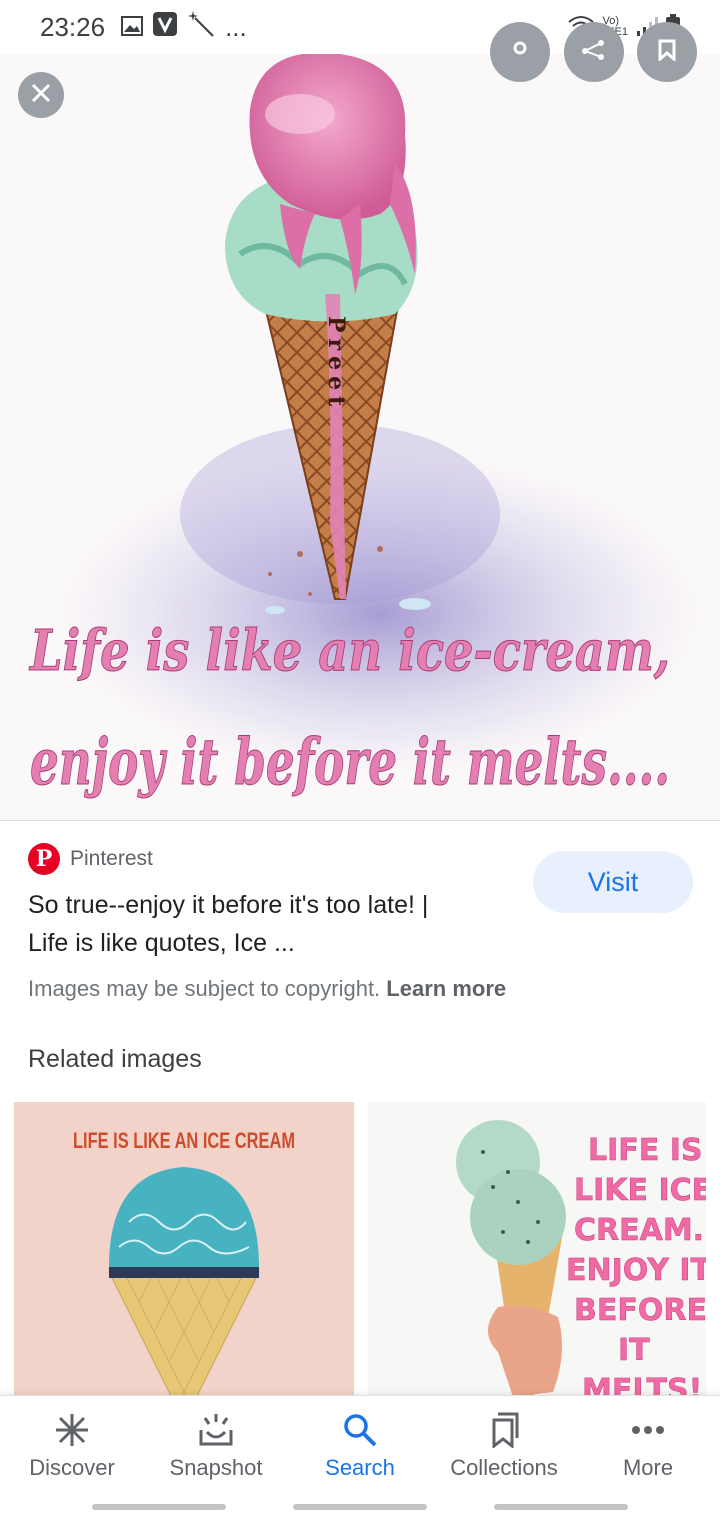  Describe the element at coordinates (645, 1150) in the screenshot. I see `related-image-2-line1: LIFE IS` at that location.